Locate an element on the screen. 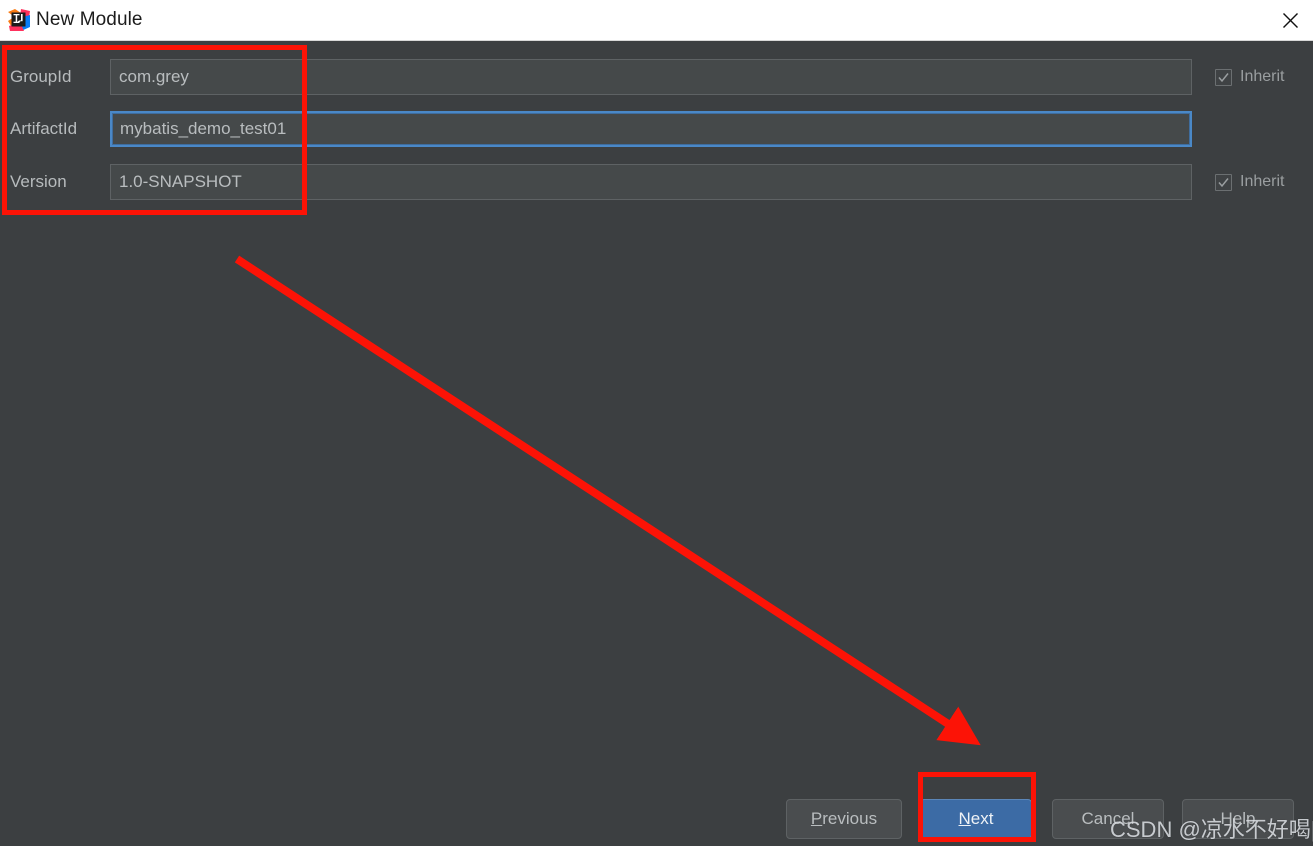  cancel-button-label: Cancel is located at coordinates (1108, 818).